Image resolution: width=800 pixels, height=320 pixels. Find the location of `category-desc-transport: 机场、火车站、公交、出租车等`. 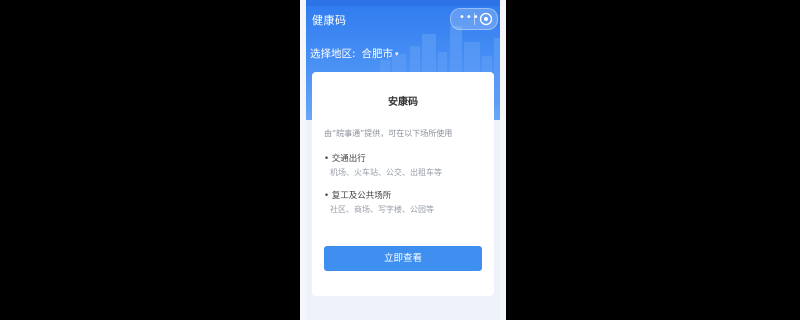

category-desc-transport: 机场、火车站、公交、出租车等 is located at coordinates (386, 172).